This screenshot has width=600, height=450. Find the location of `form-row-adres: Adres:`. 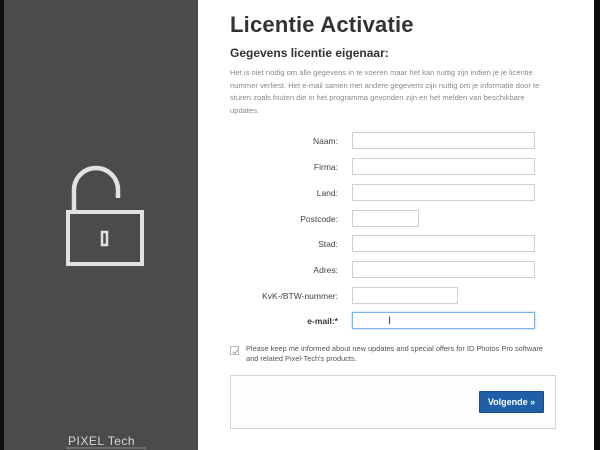

form-row-adres: Adres: is located at coordinates (396, 271).